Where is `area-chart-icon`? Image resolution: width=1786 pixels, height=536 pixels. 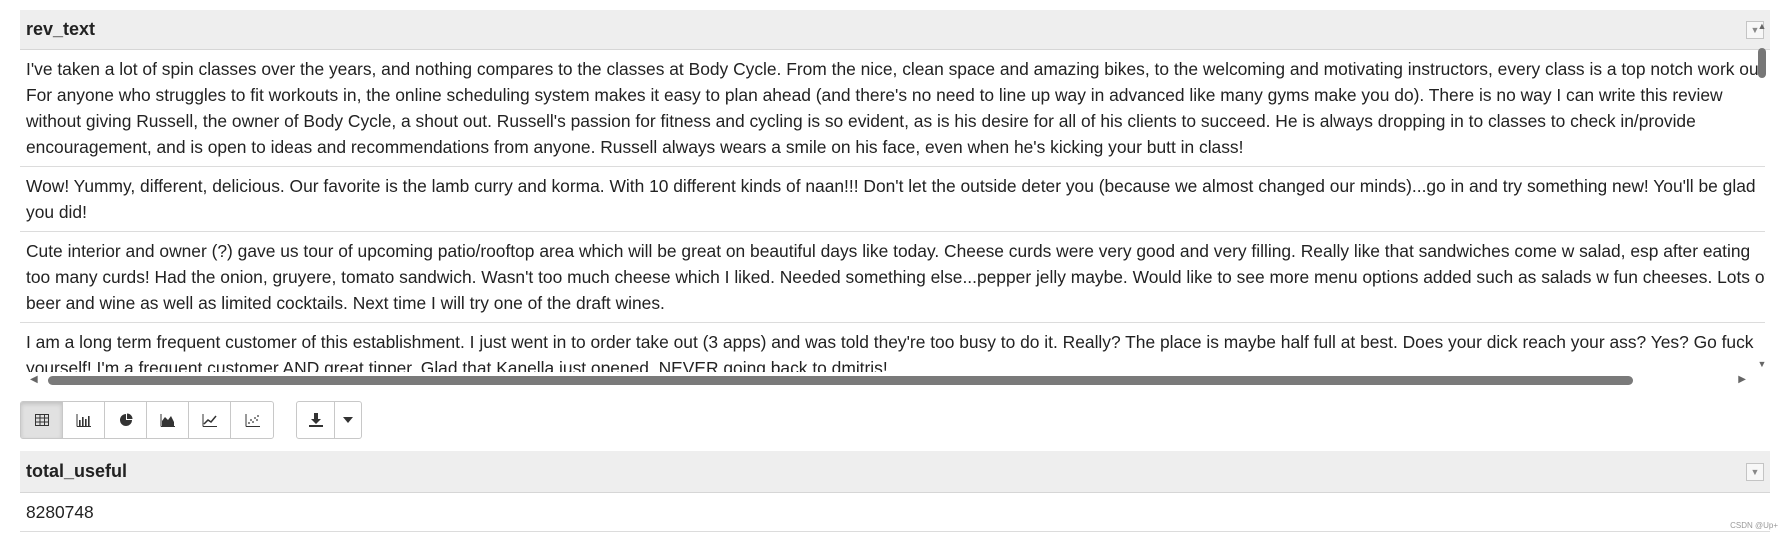 area-chart-icon is located at coordinates (167, 420).